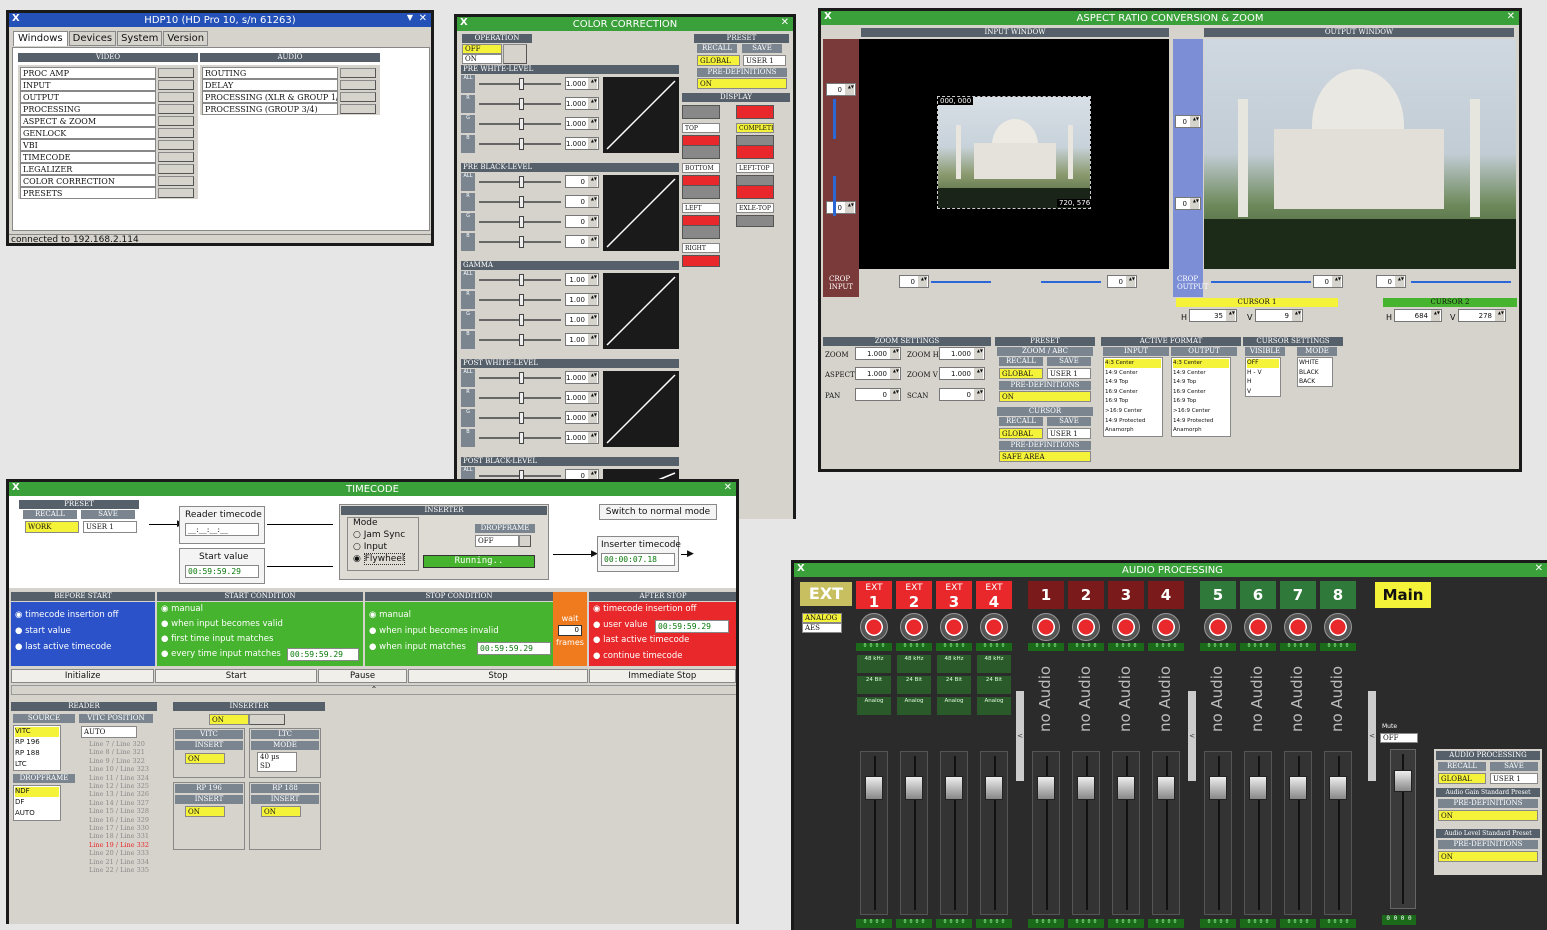  Describe the element at coordinates (117, 778) in the screenshot. I see `vitc-line-item: Line 11 / Line 324` at that location.